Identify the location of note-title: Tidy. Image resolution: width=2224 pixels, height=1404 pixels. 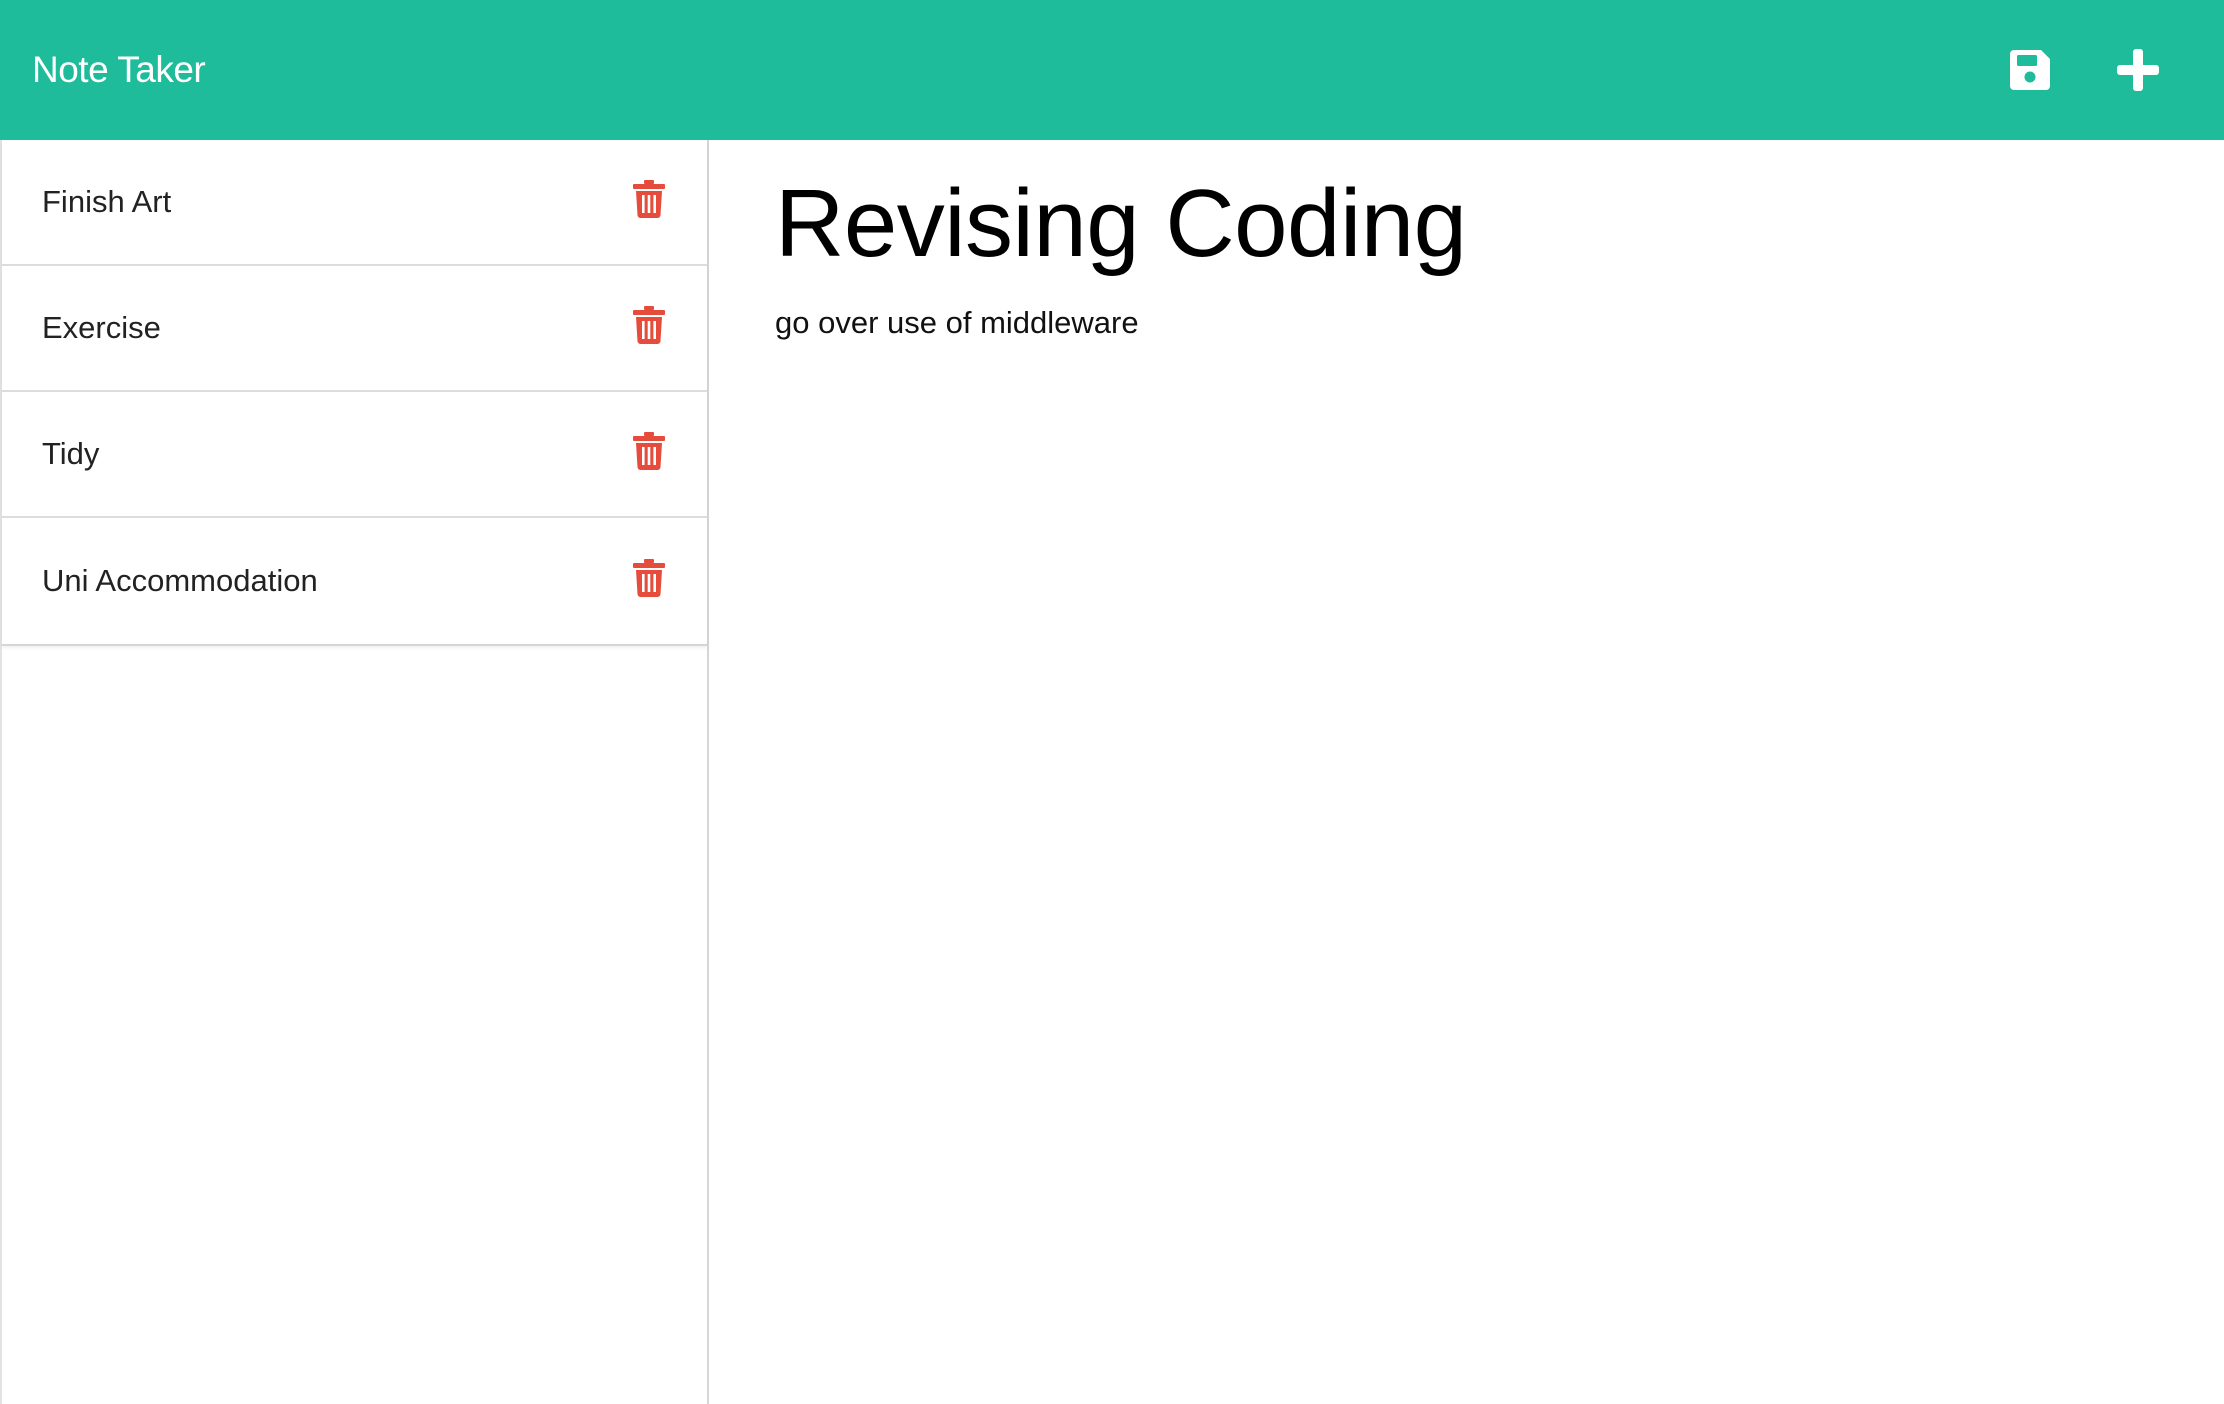
(335, 454).